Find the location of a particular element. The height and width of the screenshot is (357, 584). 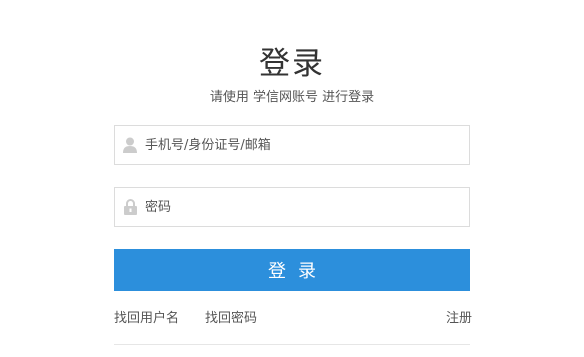

login-button: 登录 is located at coordinates (292, 270).